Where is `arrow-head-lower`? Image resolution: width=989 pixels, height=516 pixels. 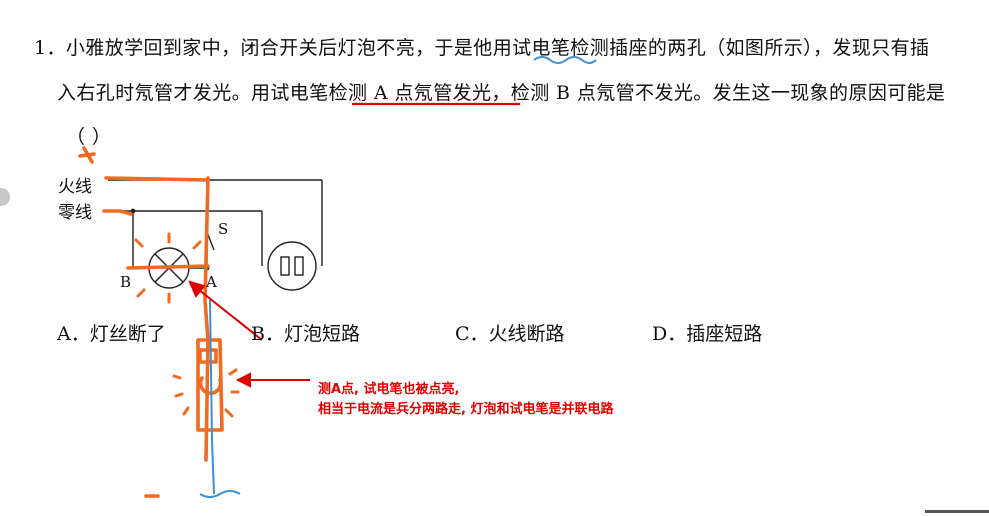 arrow-head-lower is located at coordinates (243, 380).